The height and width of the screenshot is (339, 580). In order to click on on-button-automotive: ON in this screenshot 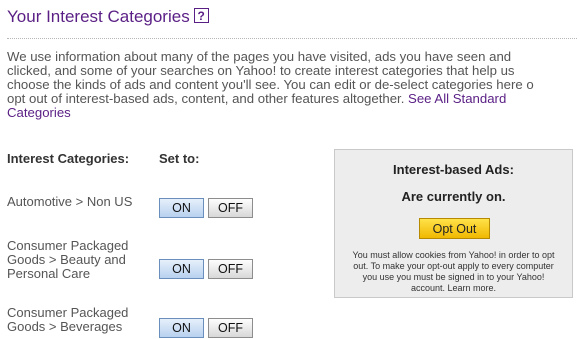, I will do `click(181, 208)`.